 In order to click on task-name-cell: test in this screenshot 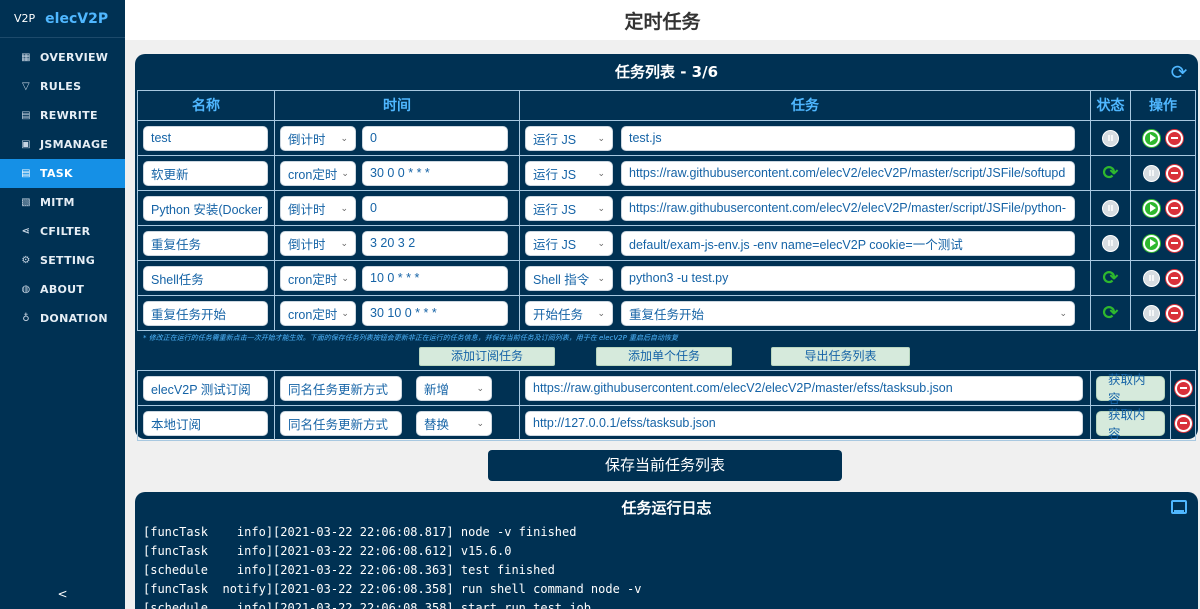, I will do `click(205, 138)`.